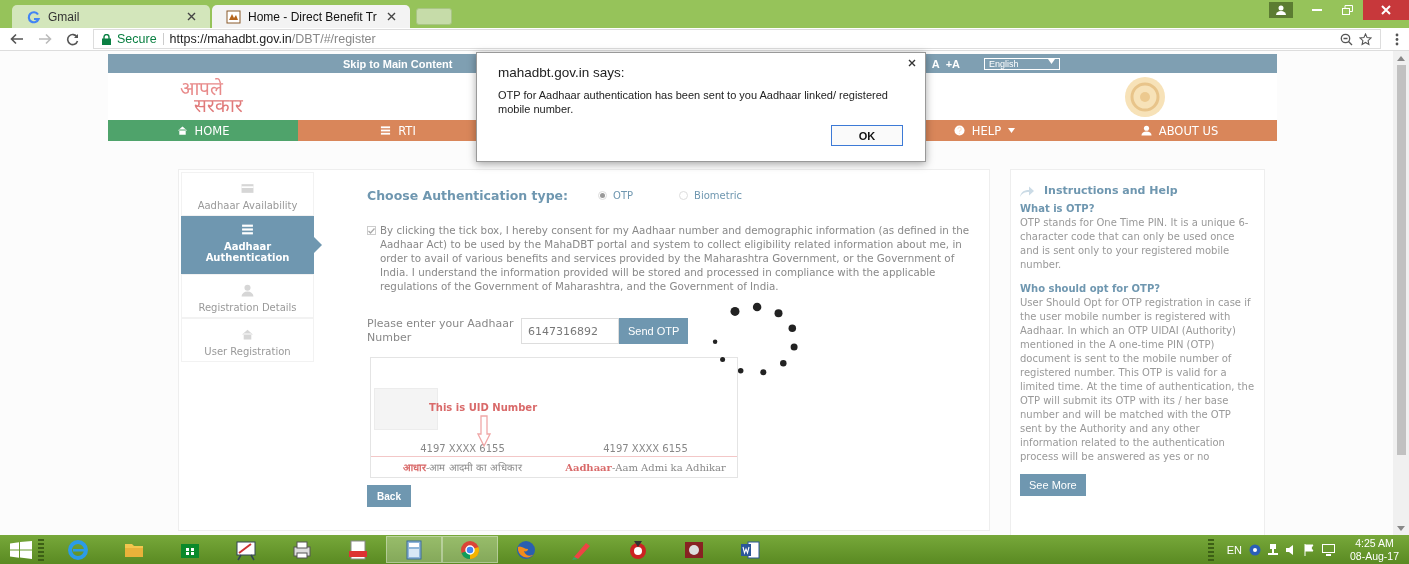 This screenshot has height=564, width=1409. I want to click on scrollbar-thumb, so click(1401, 260).